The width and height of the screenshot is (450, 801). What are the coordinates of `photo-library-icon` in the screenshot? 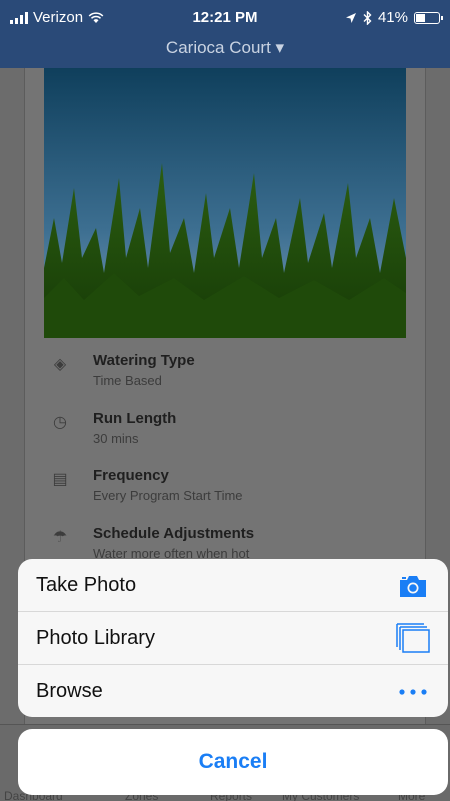 It's located at (413, 638).